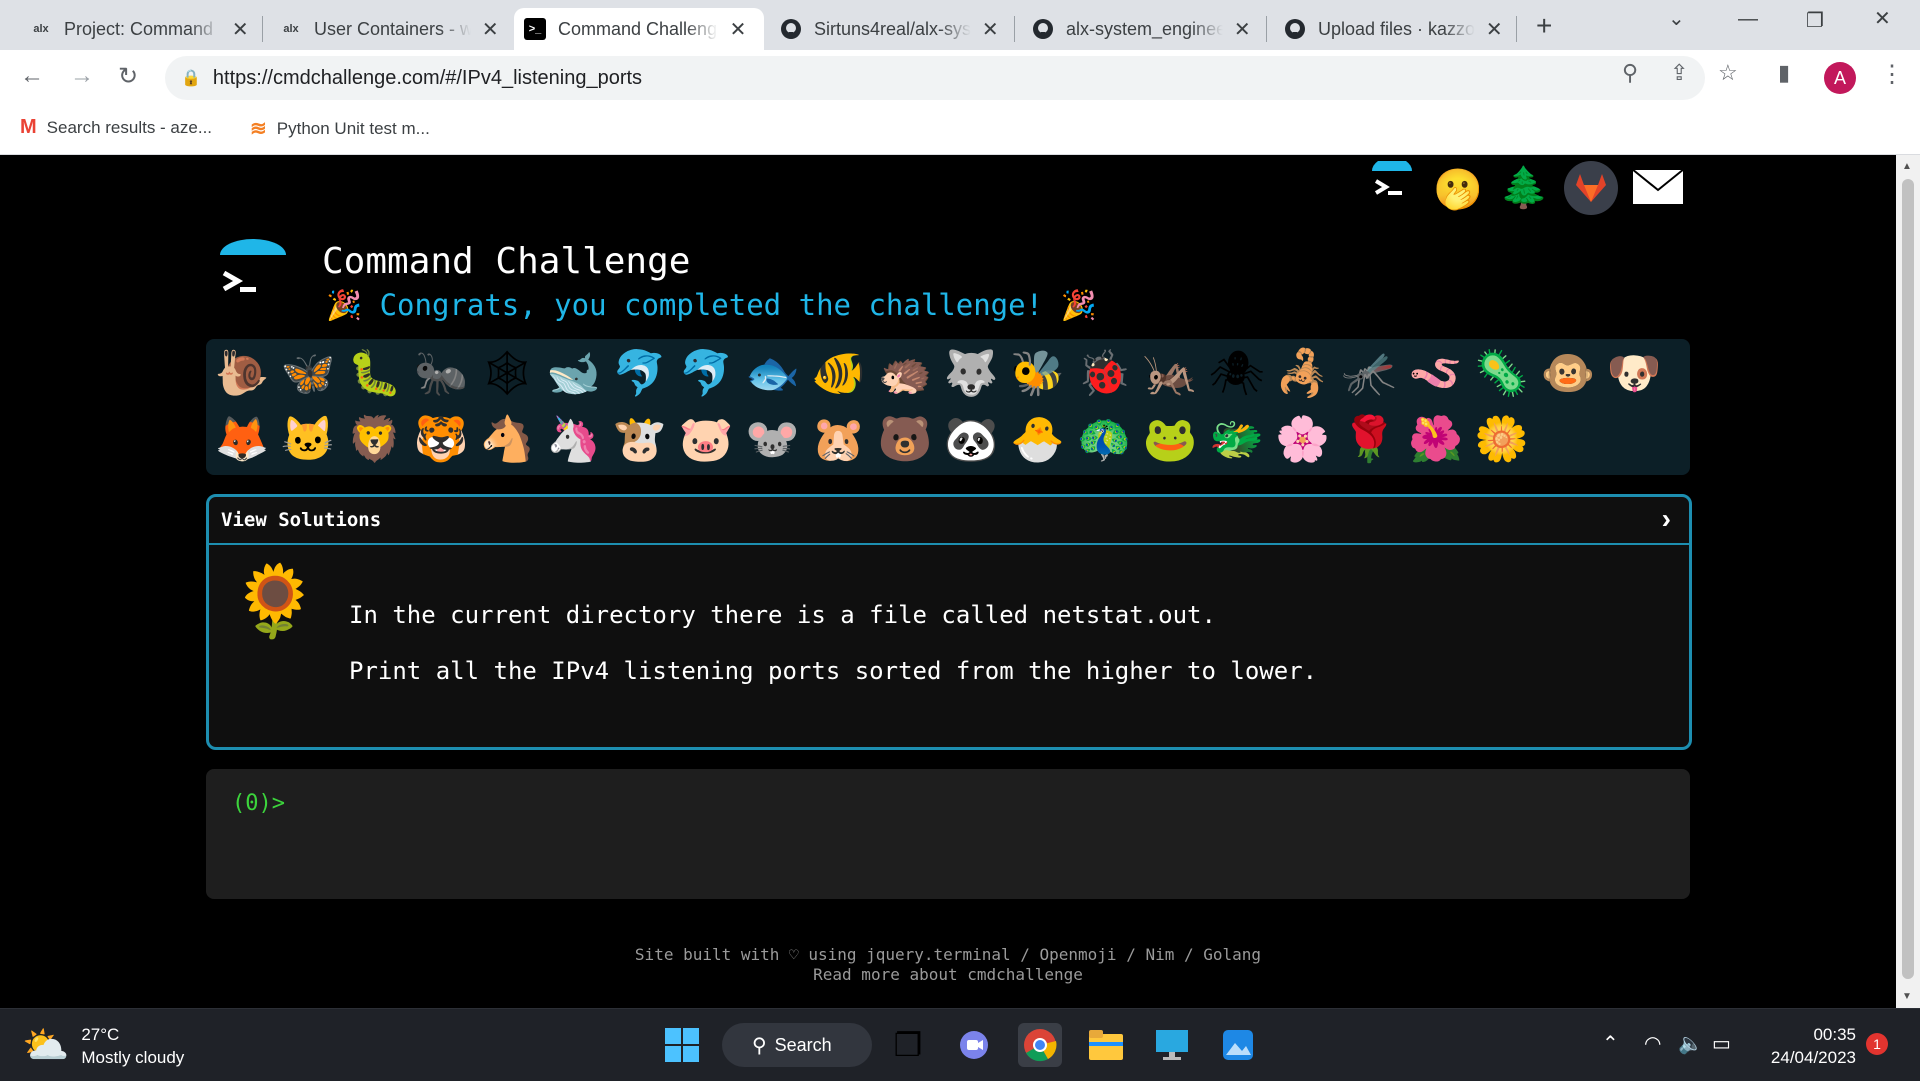 This screenshot has height=1081, width=1920. Describe the element at coordinates (308, 439) in the screenshot. I see `challenge-badge-icon: 🐱` at that location.